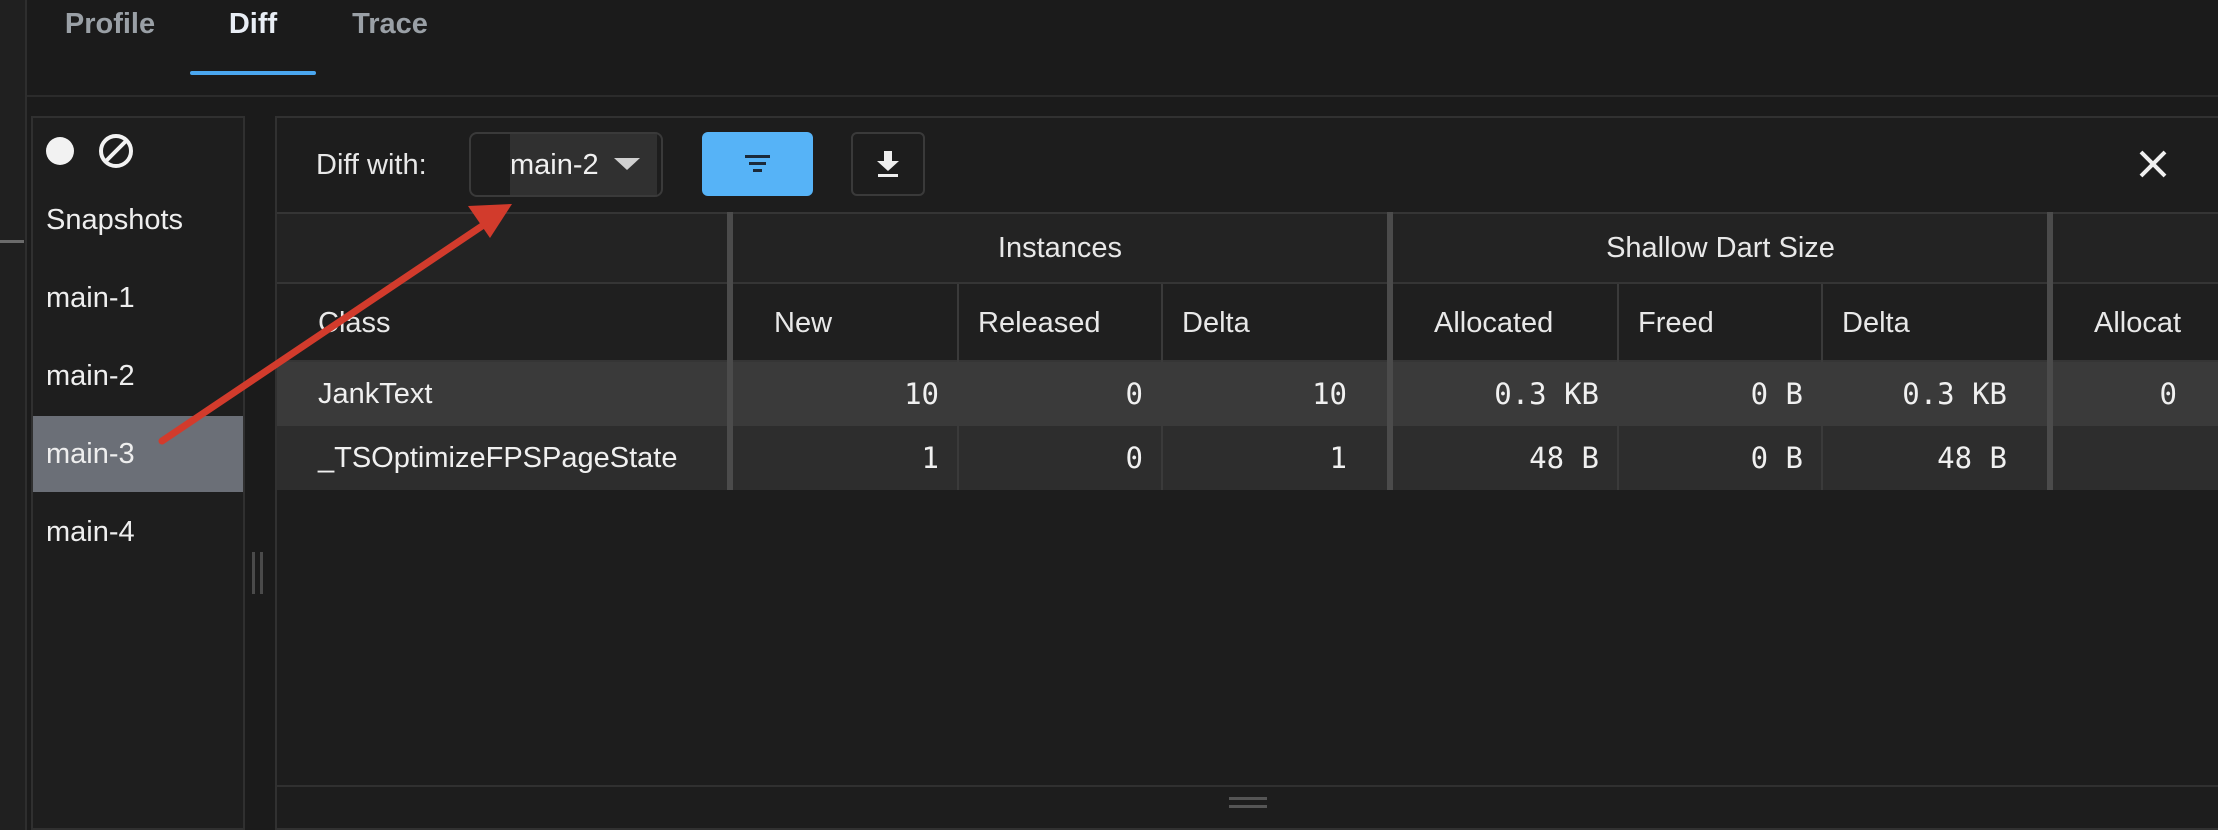 This screenshot has height=830, width=2218. I want to click on cell-allocated: 48 B, so click(1564, 458).